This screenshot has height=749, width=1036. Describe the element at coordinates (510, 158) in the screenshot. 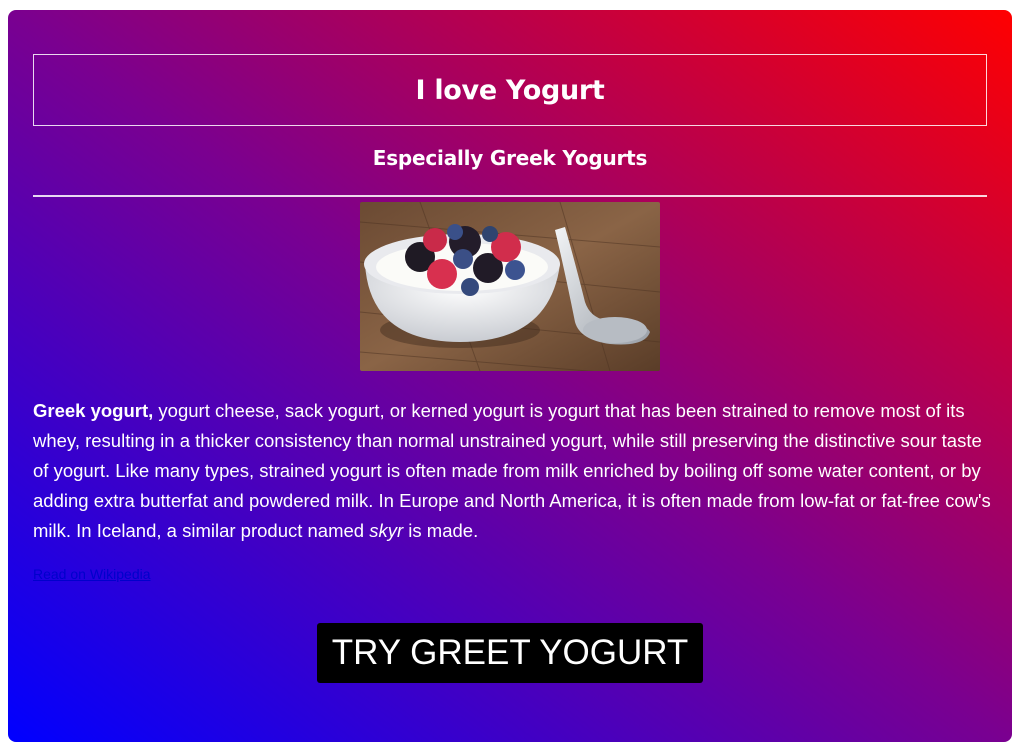

I see `page-subtitle: Especially Greek Yogurts` at that location.